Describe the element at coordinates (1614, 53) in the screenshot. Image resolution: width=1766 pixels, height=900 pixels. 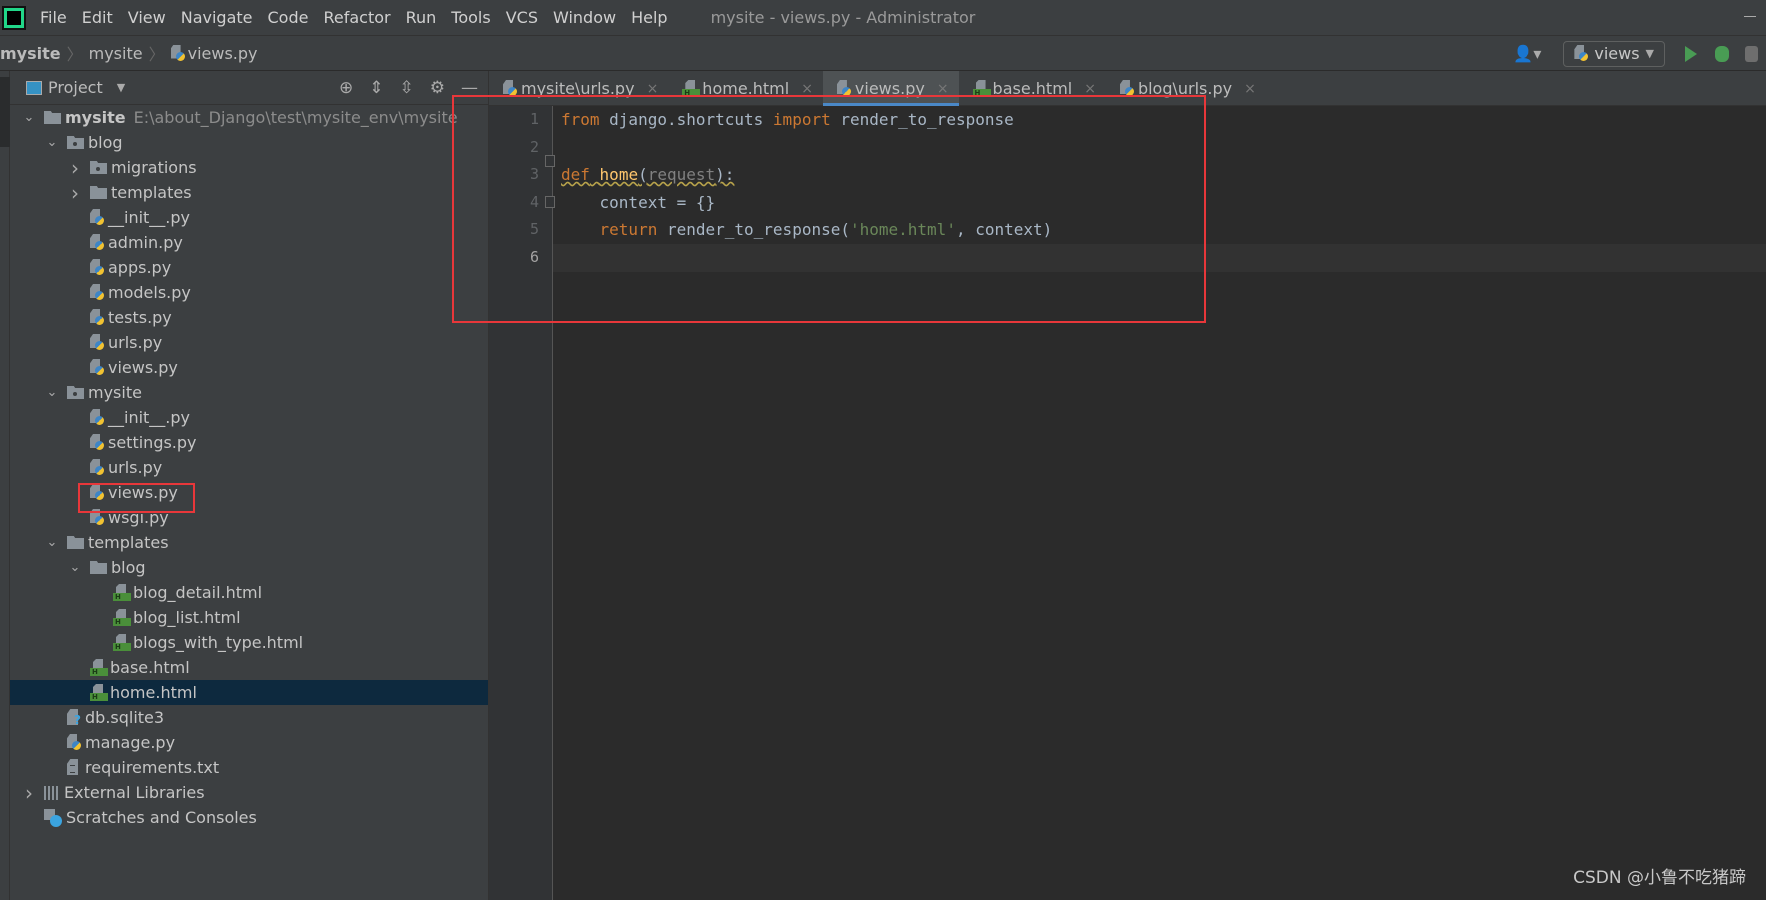
I see `run-configuration-select: views ▼` at that location.